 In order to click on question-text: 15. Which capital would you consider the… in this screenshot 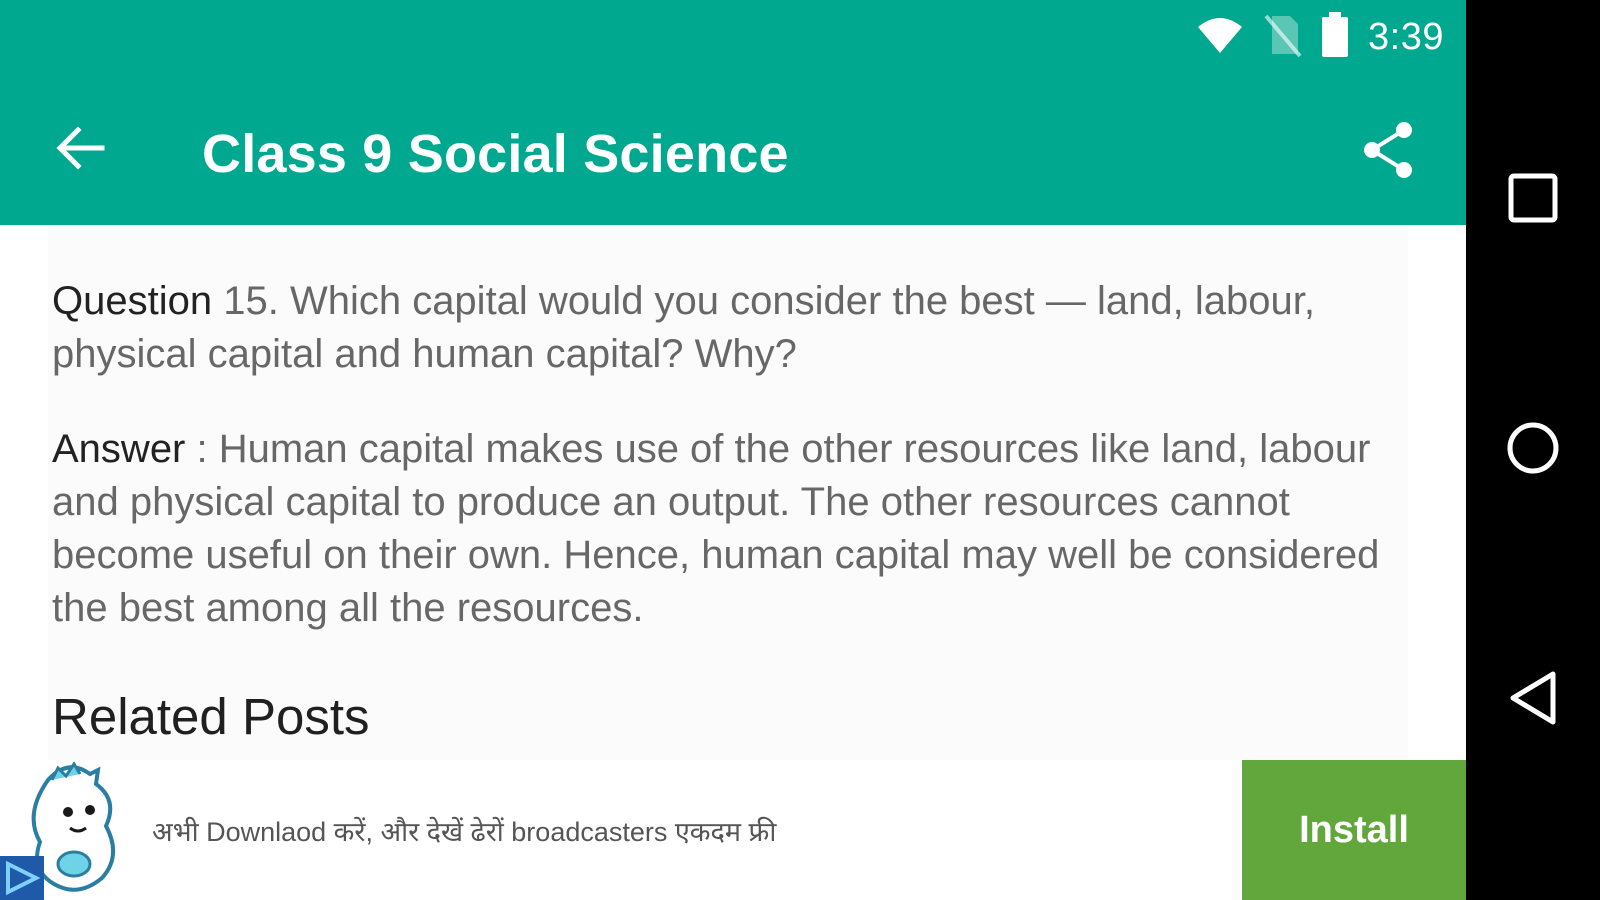, I will do `click(683, 327)`.